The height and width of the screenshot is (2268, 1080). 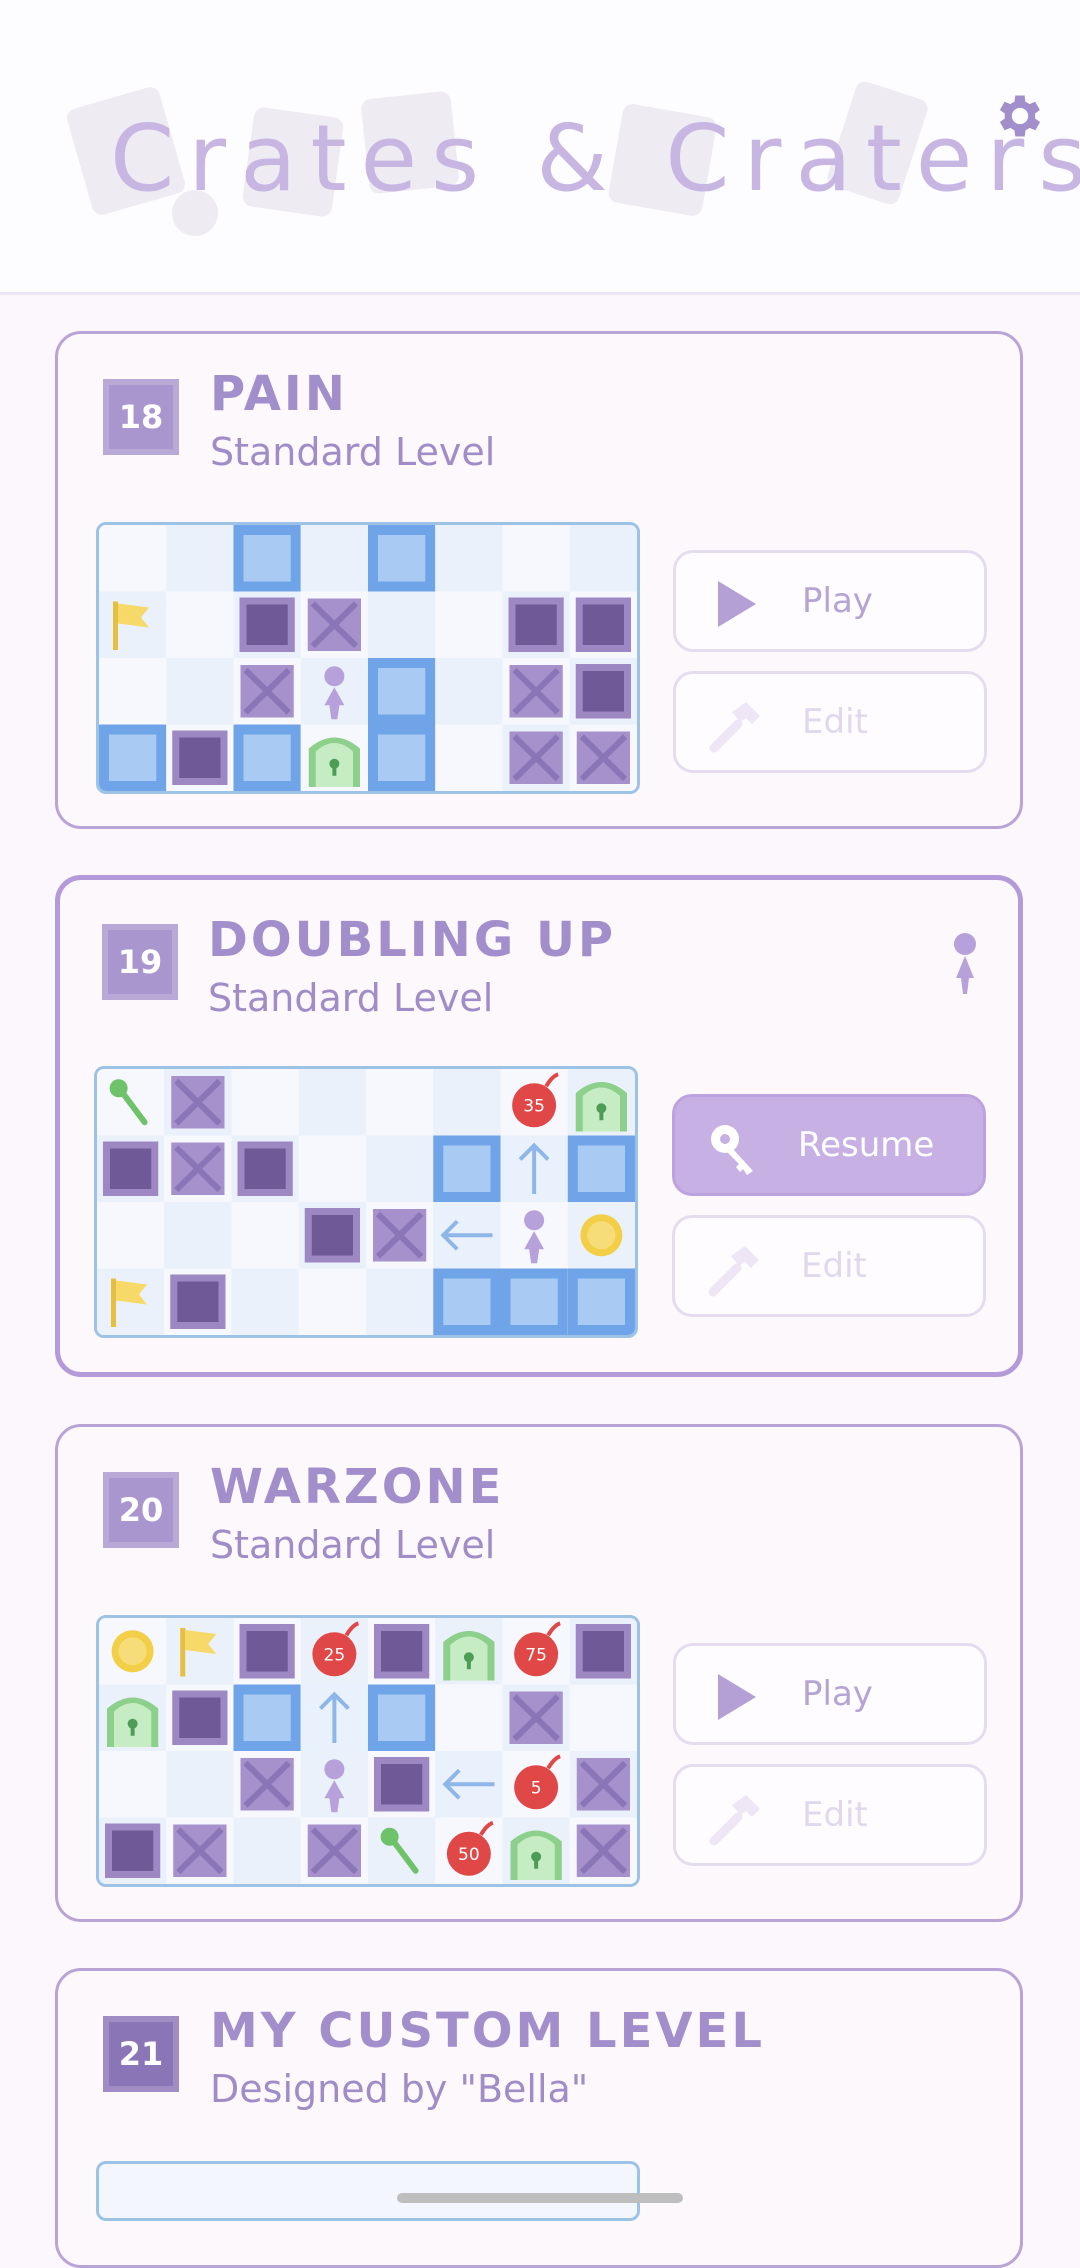 I want to click on resume-button: Resume, so click(x=829, y=1145).